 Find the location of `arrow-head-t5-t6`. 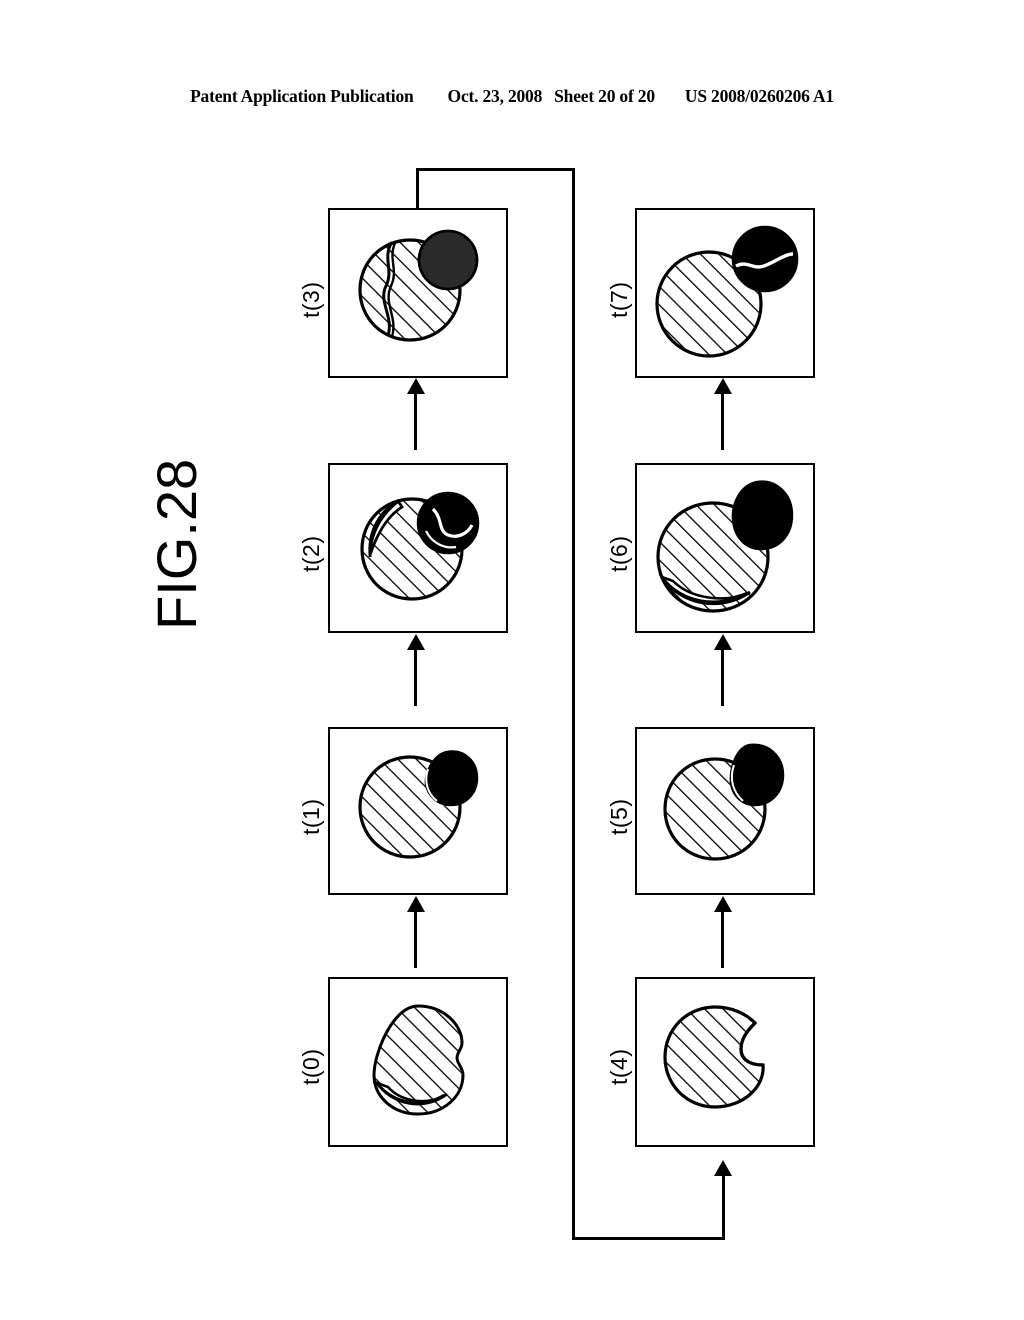

arrow-head-t5-t6 is located at coordinates (723, 642).